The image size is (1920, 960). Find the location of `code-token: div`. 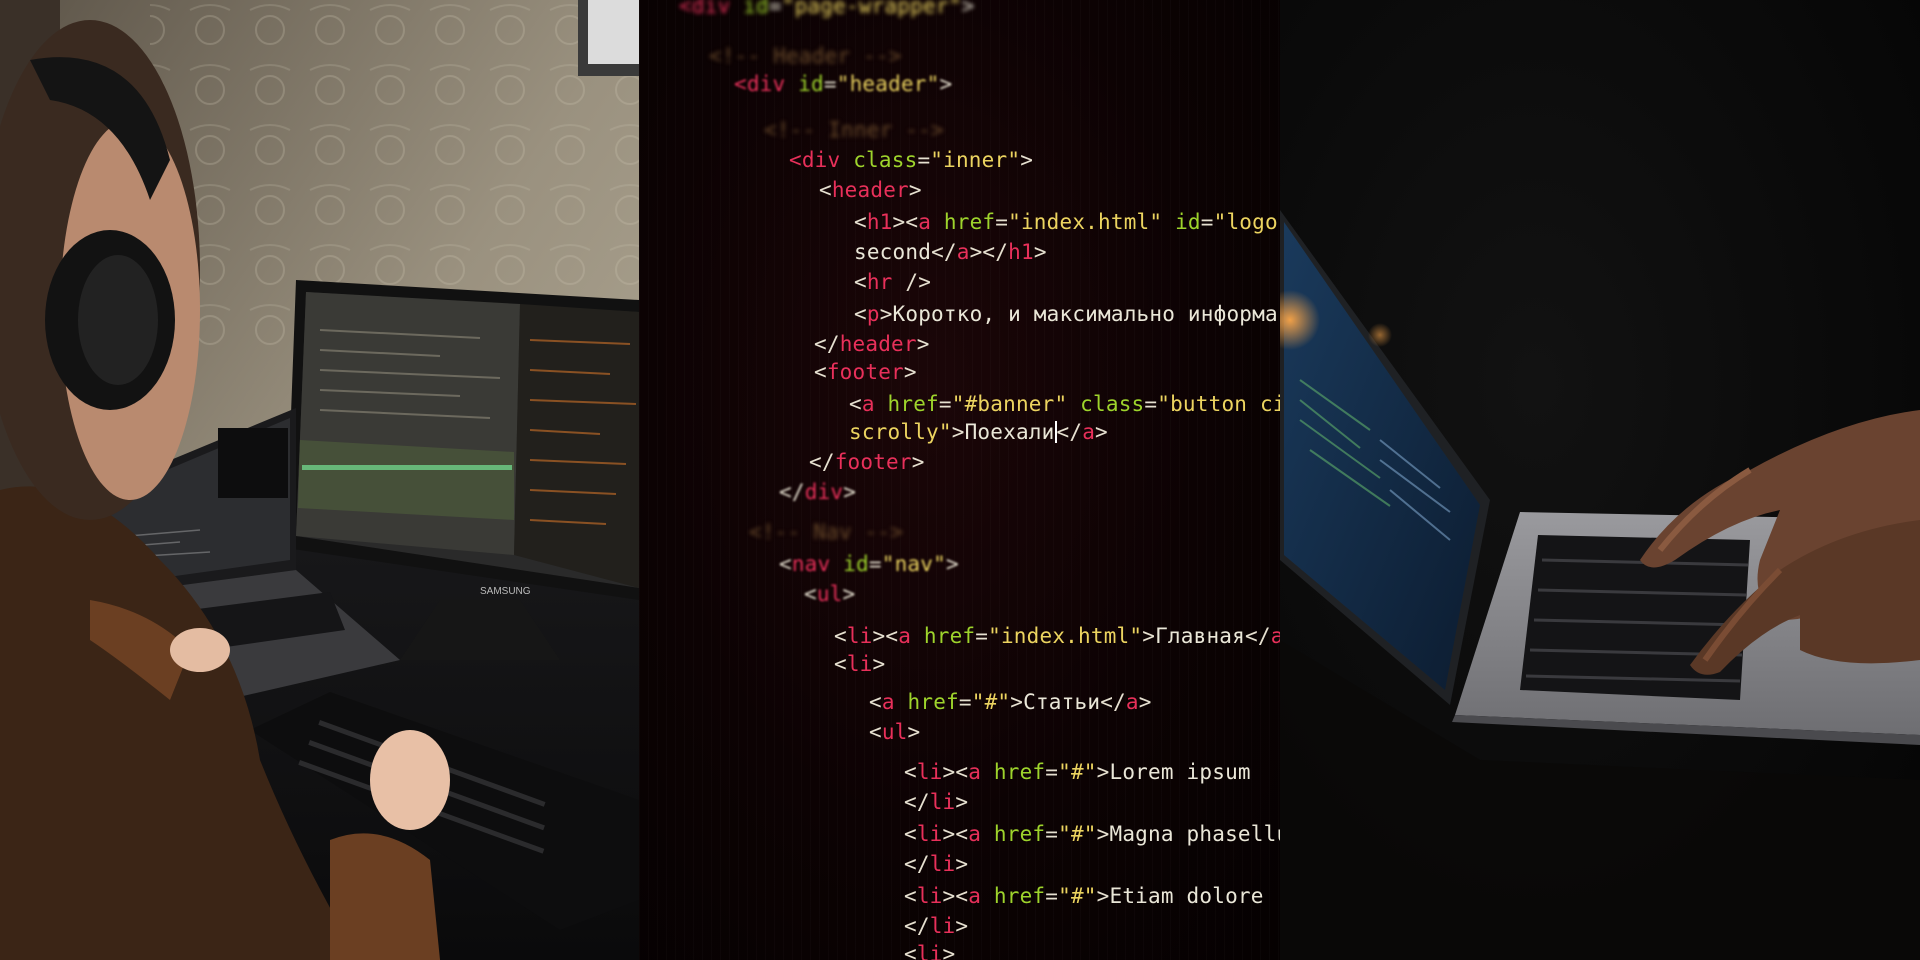

code-token: div is located at coordinates (824, 492).